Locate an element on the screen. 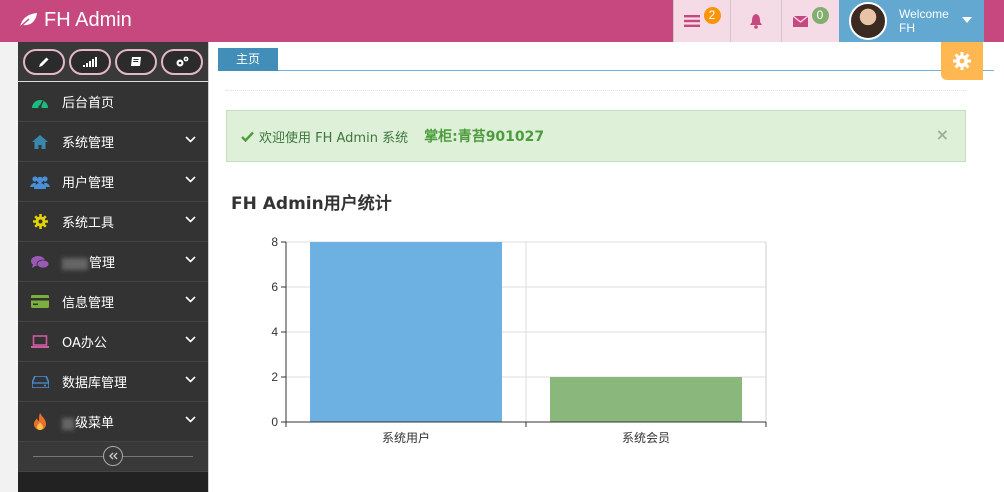 The image size is (1004, 492). gear-icon is located at coordinates (962, 61).